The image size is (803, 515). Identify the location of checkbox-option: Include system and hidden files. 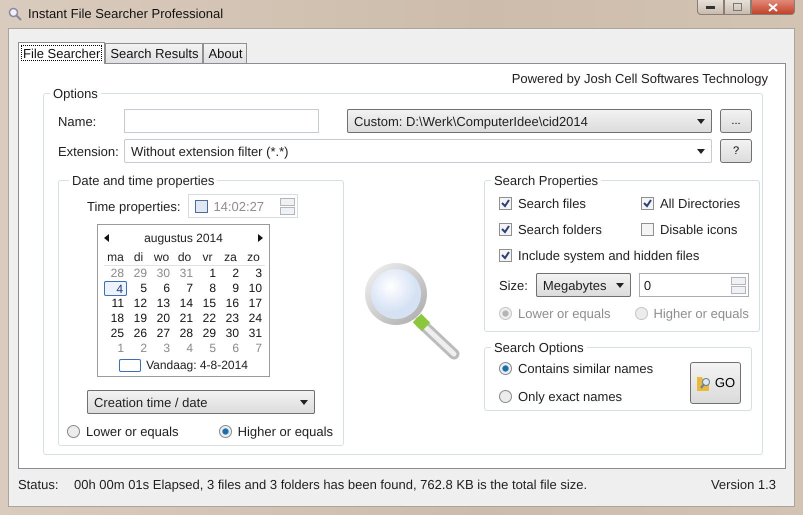
(624, 255).